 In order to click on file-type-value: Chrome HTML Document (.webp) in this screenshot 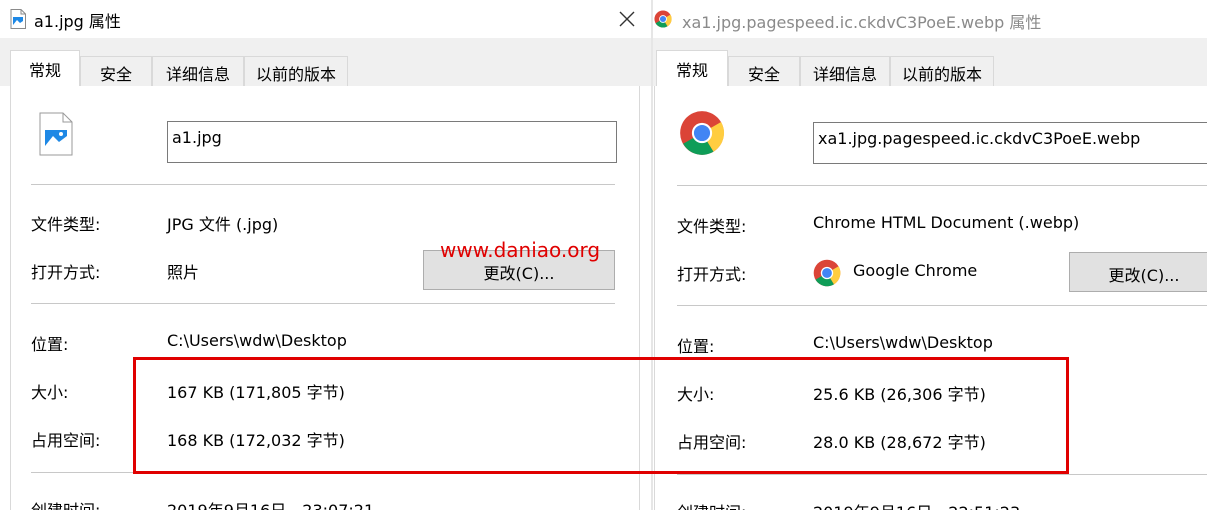, I will do `click(946, 222)`.